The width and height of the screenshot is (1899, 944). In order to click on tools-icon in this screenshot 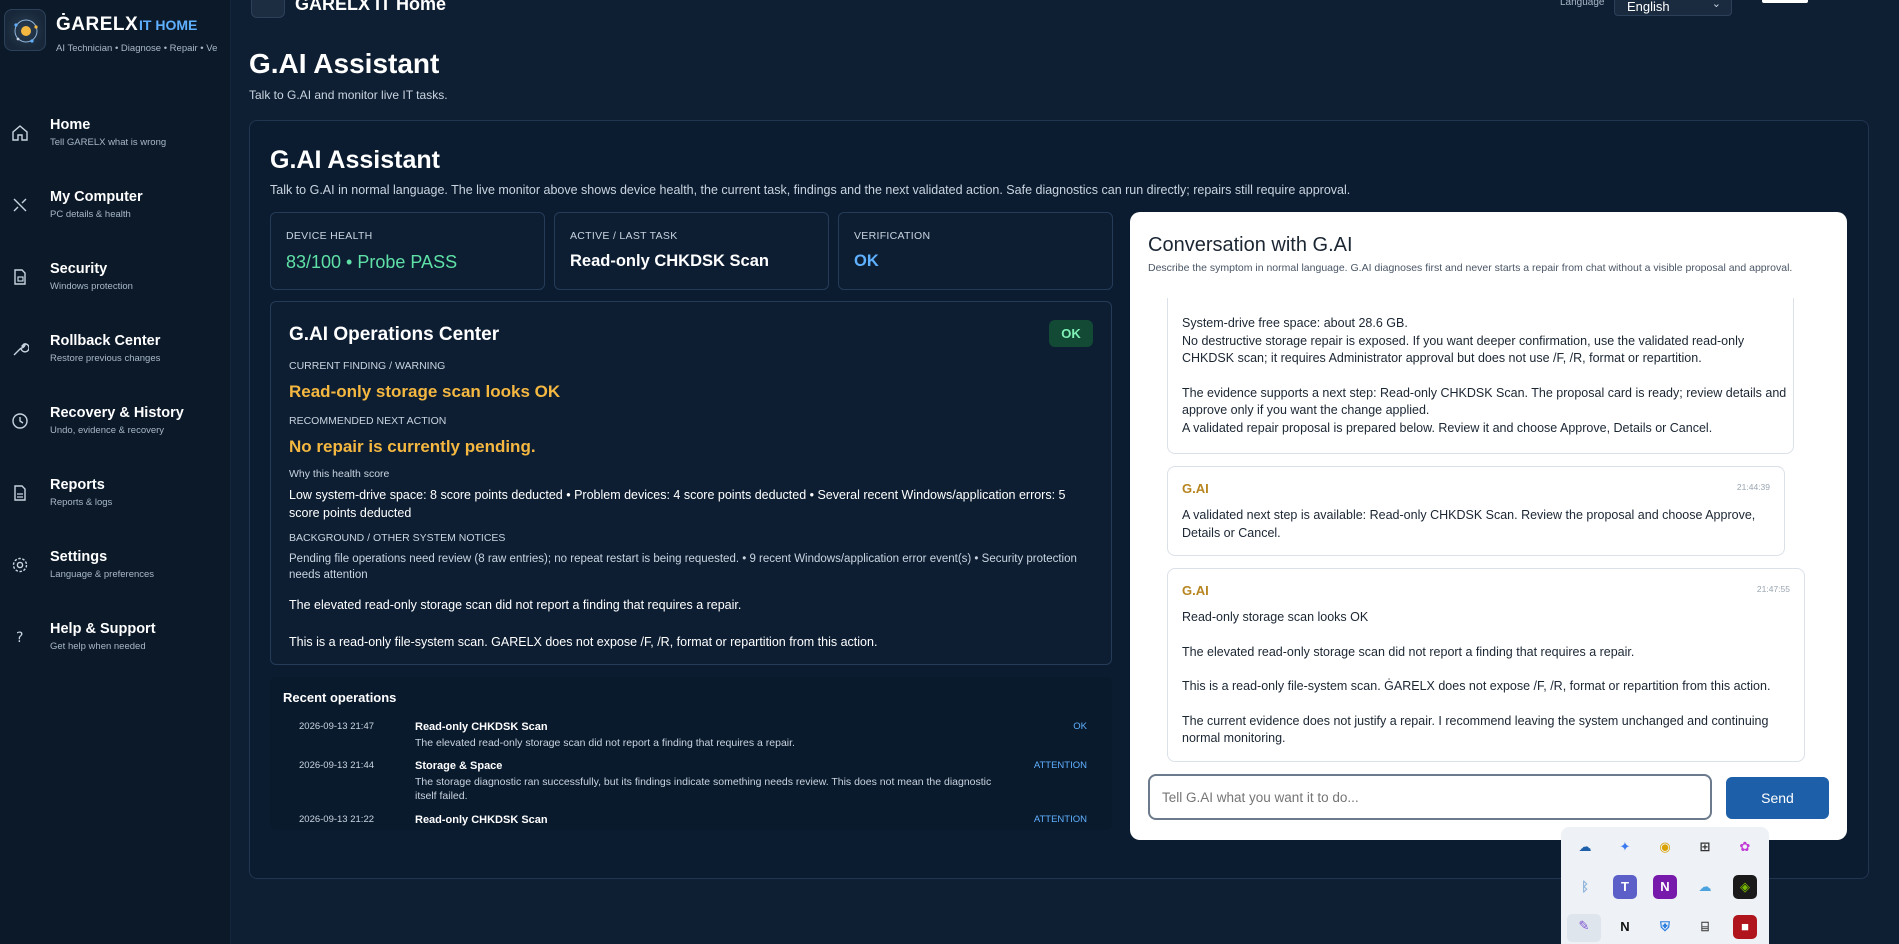, I will do `click(20, 205)`.